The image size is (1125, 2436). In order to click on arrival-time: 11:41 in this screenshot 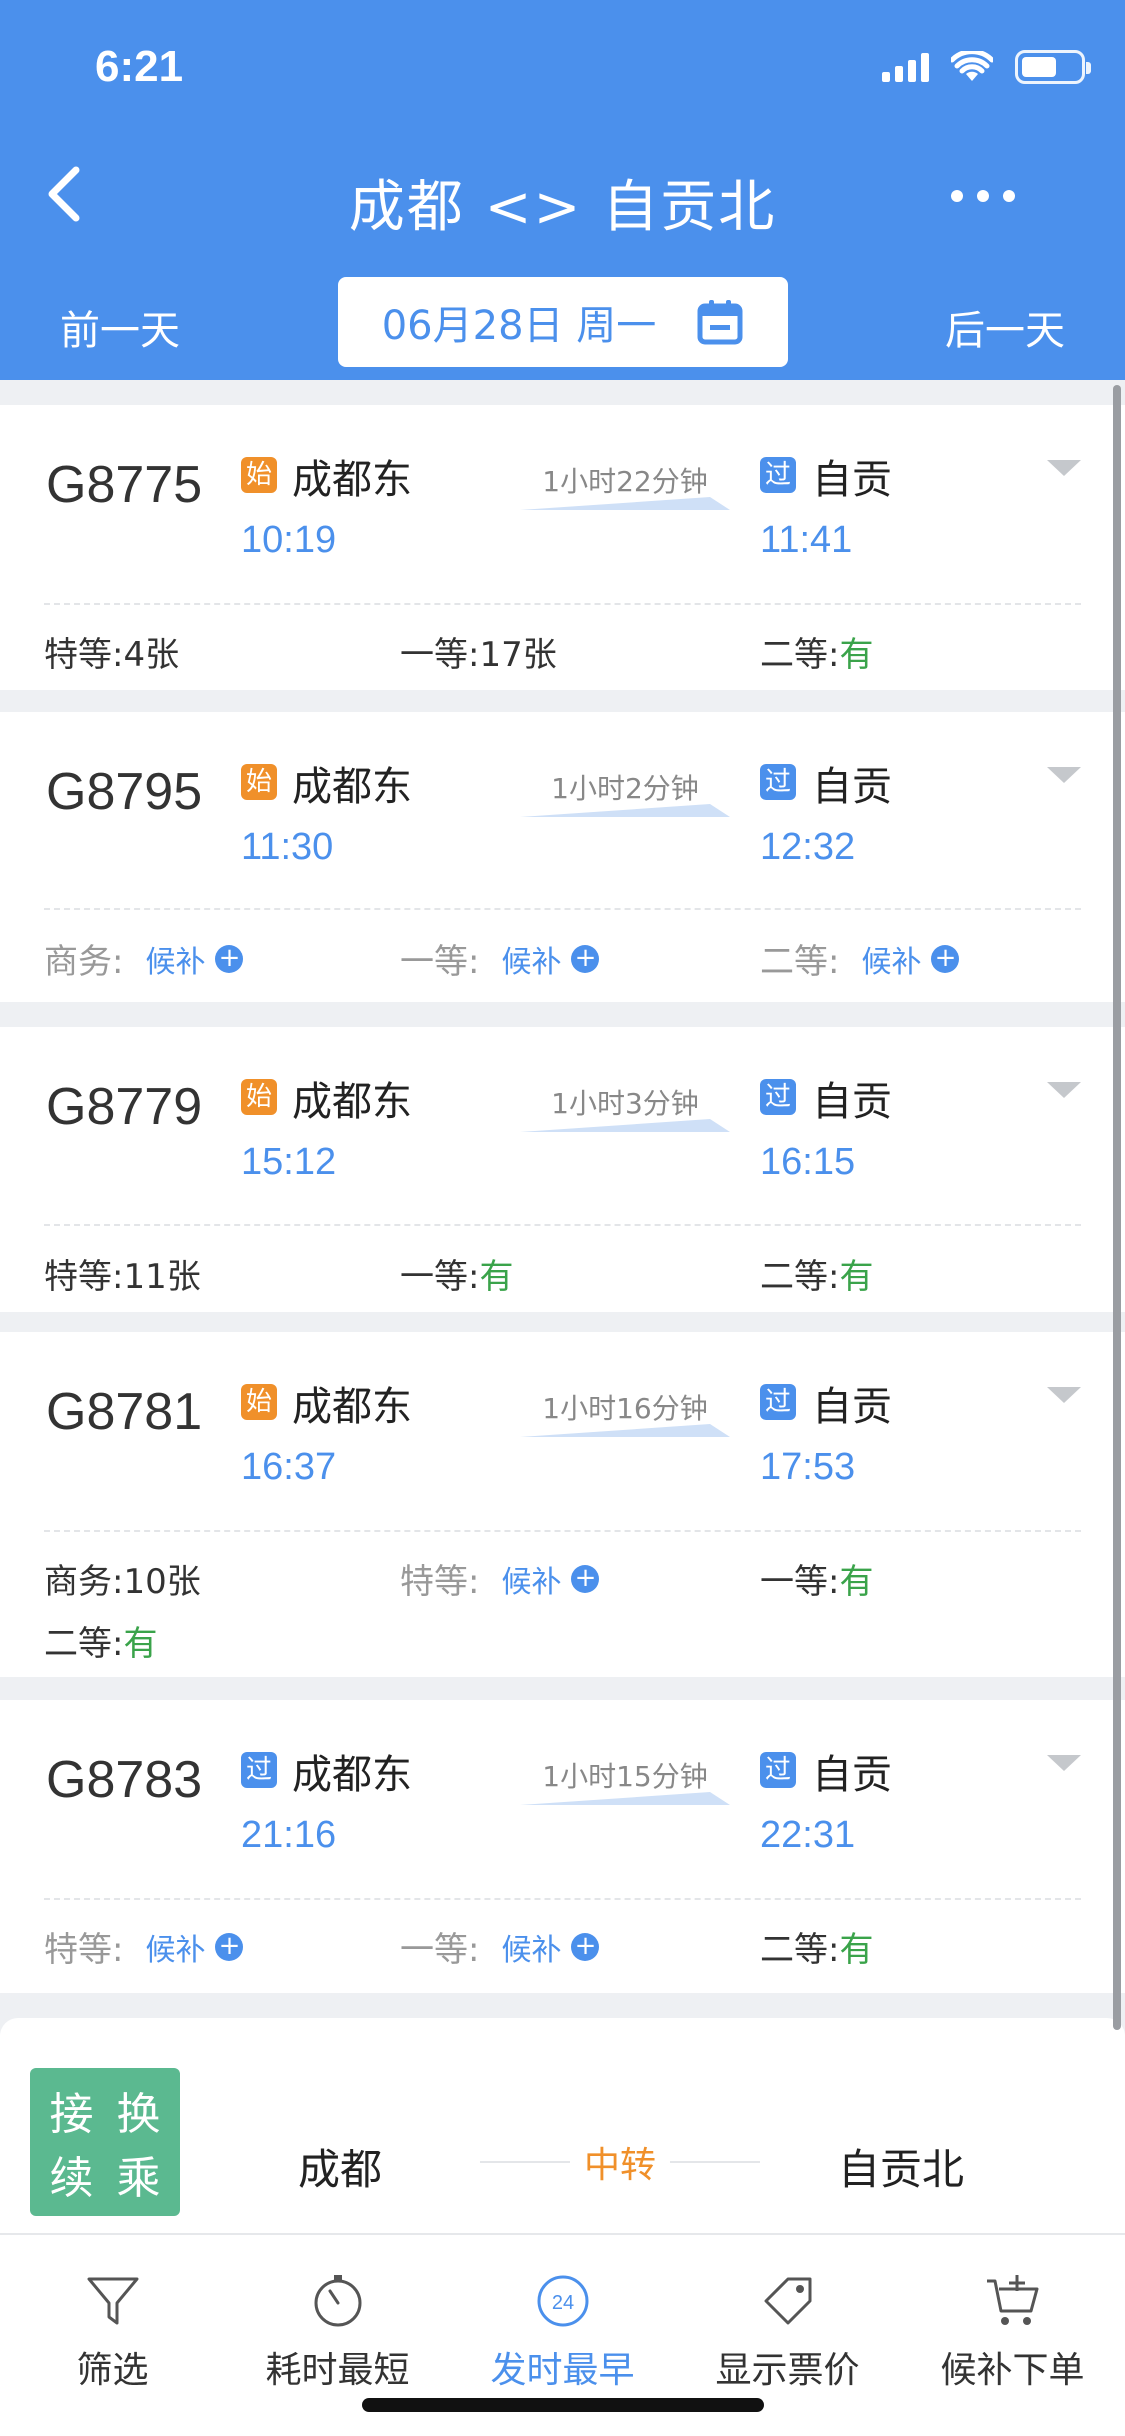, I will do `click(806, 540)`.